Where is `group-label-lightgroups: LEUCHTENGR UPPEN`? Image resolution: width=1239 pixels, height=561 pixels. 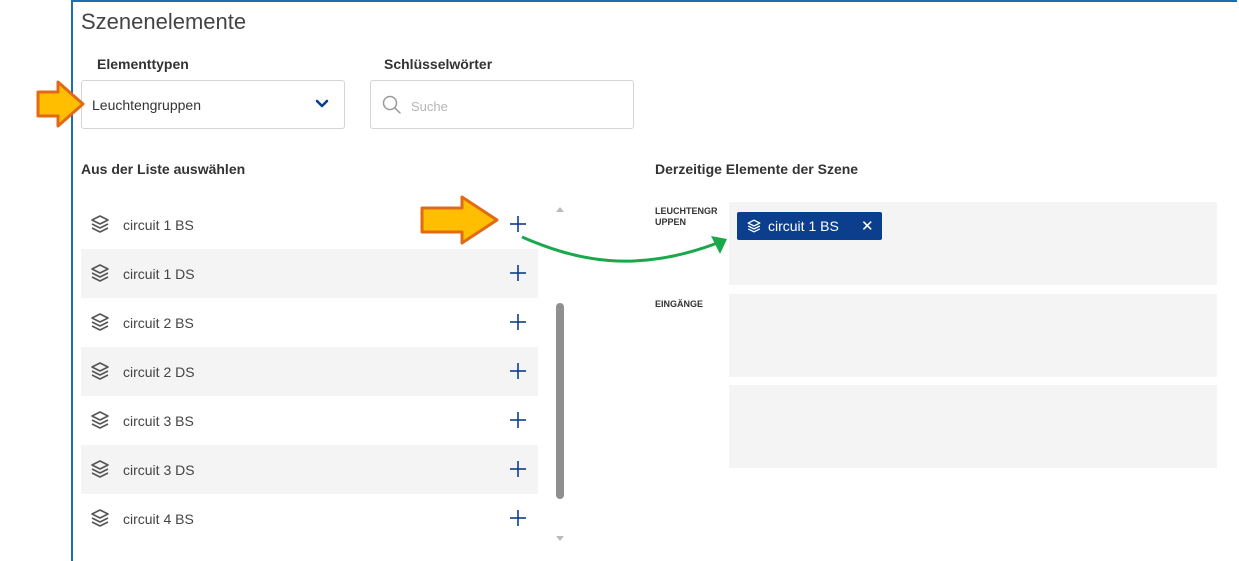 group-label-lightgroups: LEUCHTENGR UPPEN is located at coordinates (686, 217).